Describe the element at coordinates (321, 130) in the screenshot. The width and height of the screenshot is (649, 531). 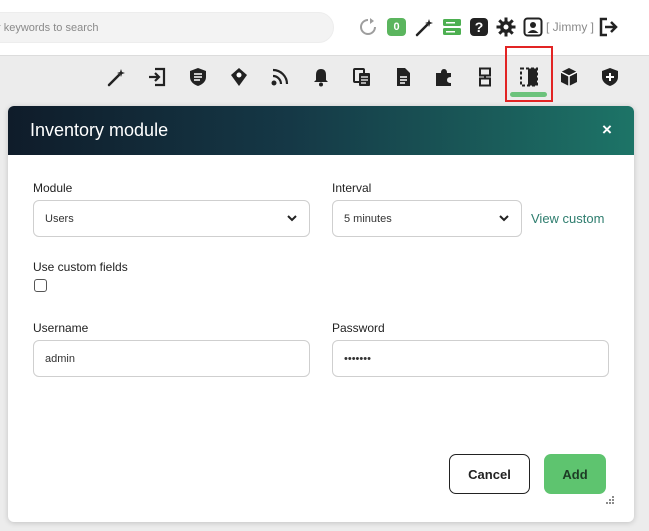
I see `dialog-header: Inventory module ×` at that location.